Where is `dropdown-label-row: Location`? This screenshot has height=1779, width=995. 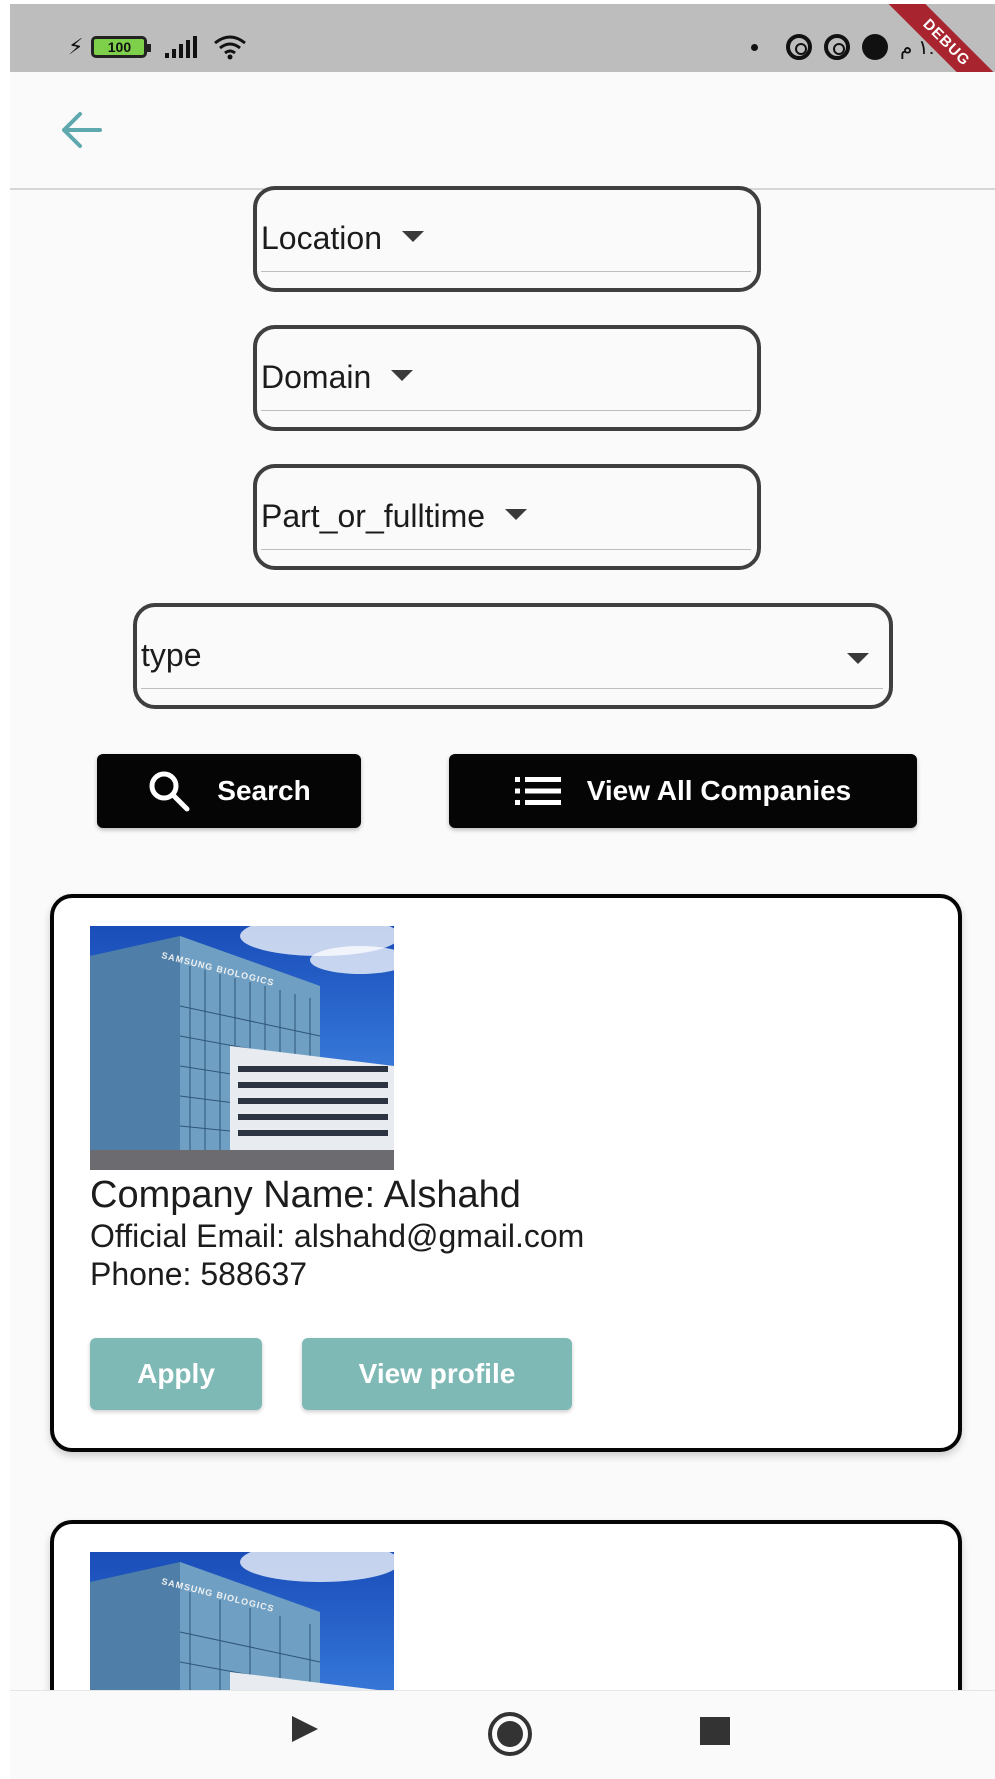 dropdown-label-row: Location is located at coordinates (342, 238).